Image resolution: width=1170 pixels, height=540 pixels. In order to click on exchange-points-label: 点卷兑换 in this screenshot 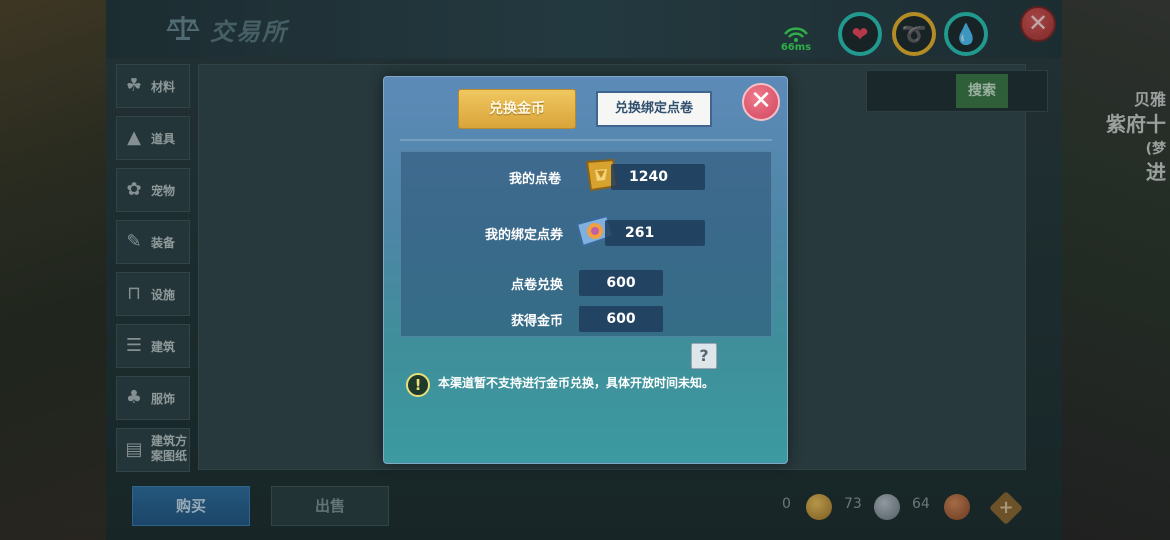, I will do `click(536, 285)`.